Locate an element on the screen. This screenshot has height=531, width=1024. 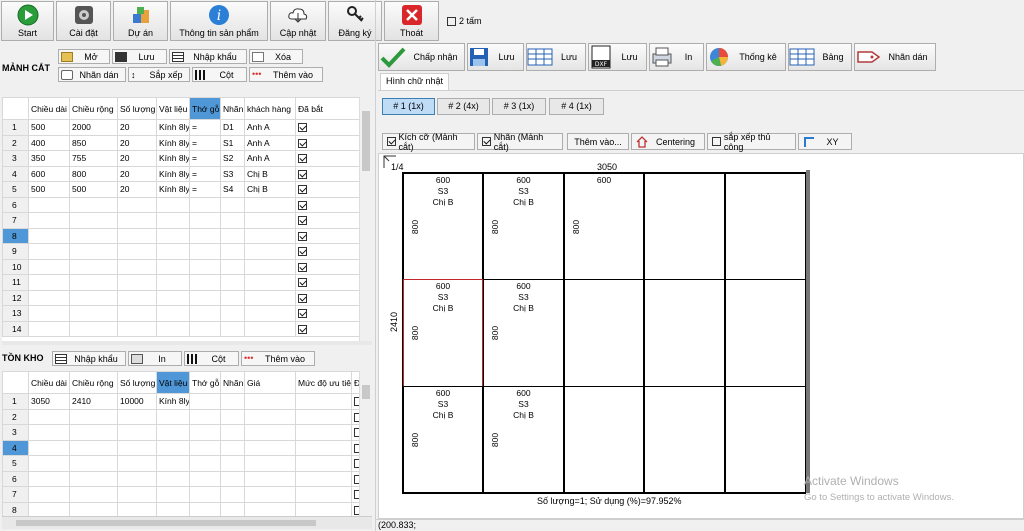
piece-r3c3 is located at coordinates (604, 439).